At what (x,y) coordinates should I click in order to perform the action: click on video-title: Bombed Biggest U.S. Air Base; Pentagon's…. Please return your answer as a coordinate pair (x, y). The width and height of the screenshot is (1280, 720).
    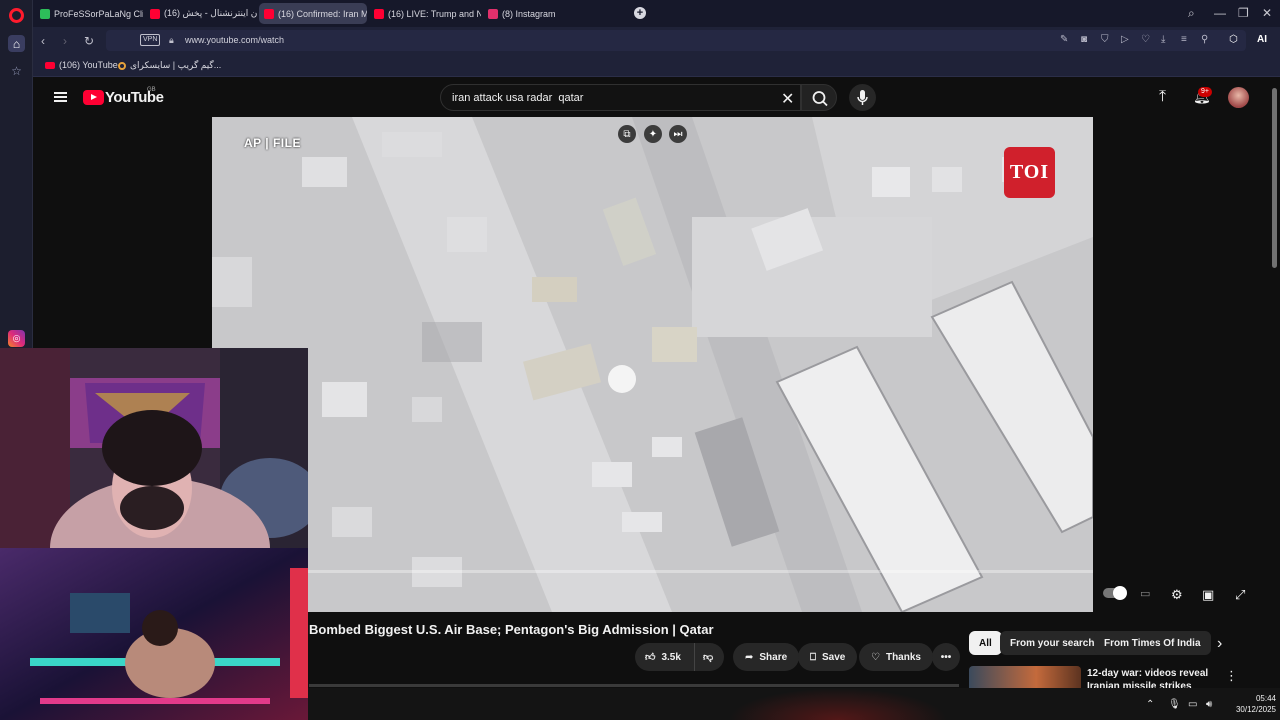
    Looking at the image, I should click on (511, 629).